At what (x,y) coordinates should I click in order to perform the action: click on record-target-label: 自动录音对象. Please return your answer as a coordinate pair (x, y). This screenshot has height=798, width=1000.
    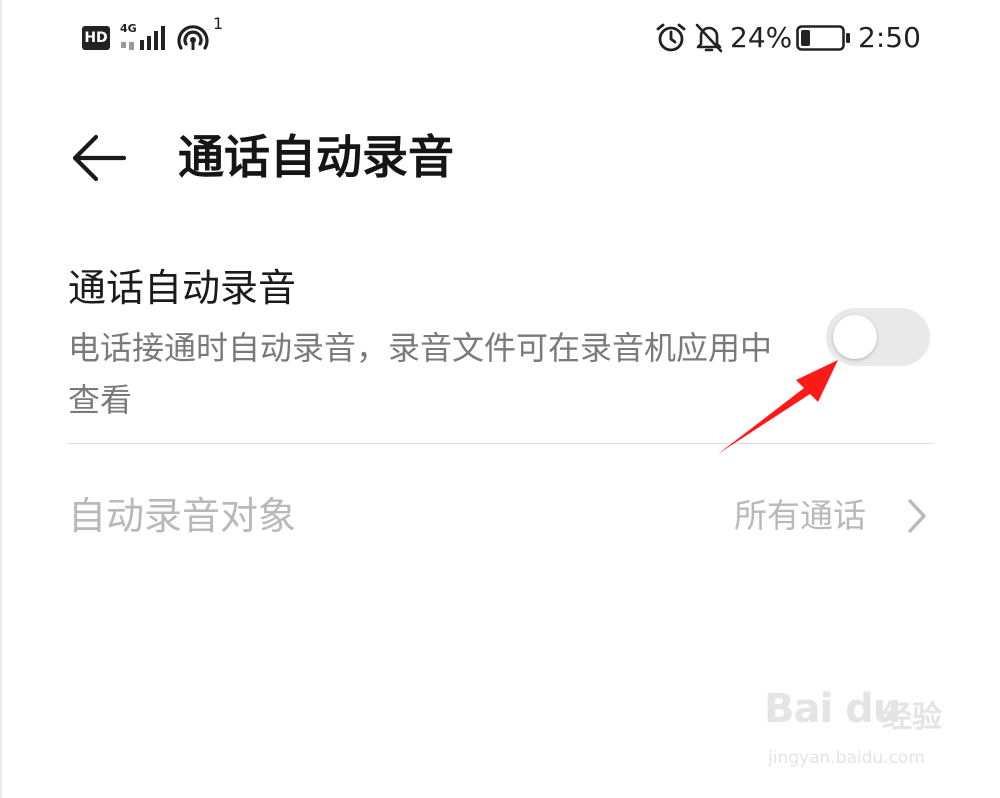
    Looking at the image, I should click on (182, 516).